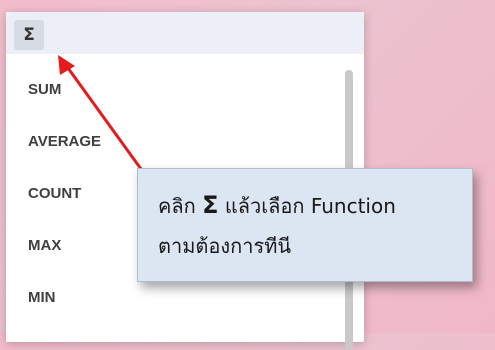 The height and width of the screenshot is (350, 495). I want to click on callout-line-1: คลิก Σ แล้วเลือก Function, so click(308, 205).